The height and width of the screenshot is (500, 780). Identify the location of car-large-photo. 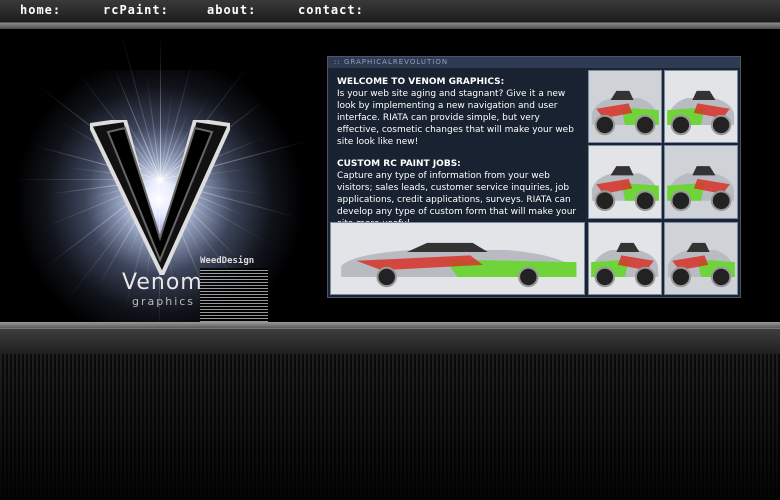
(457, 258).